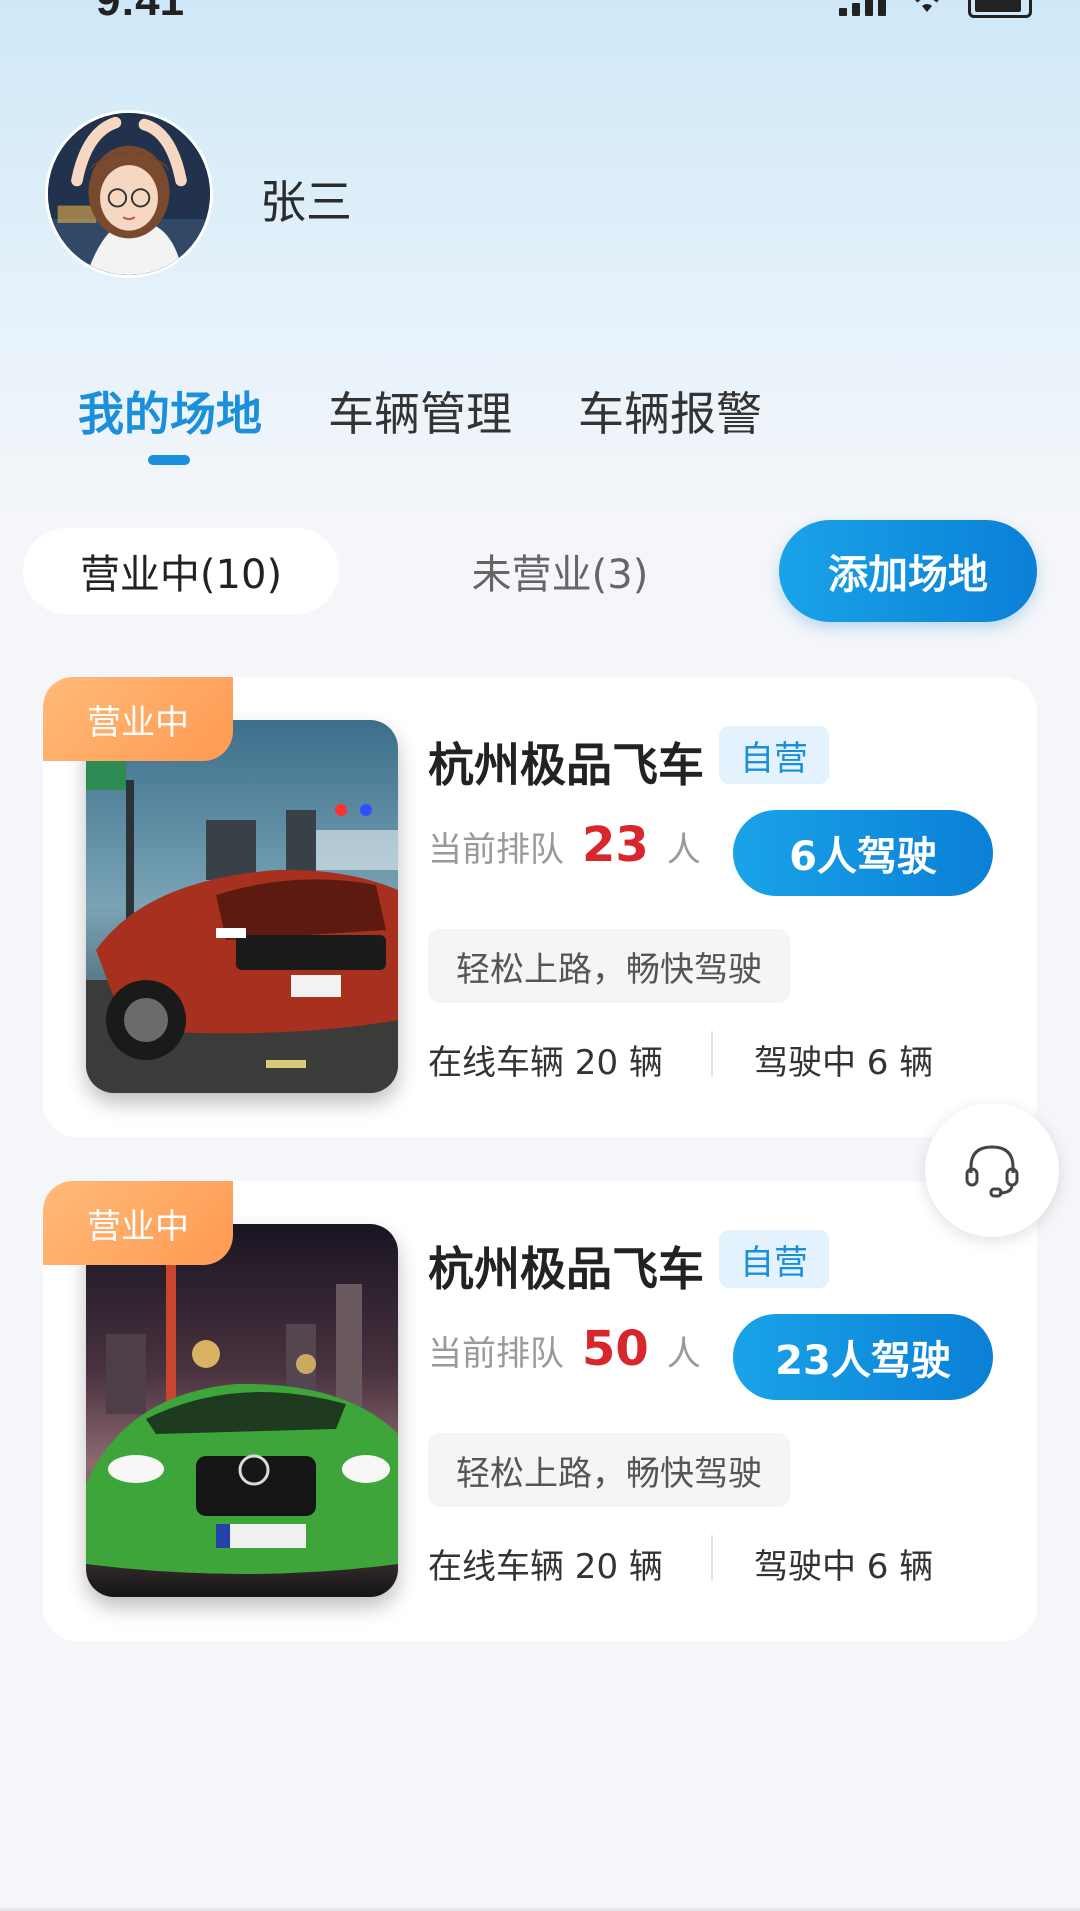  I want to click on headset-icon, so click(992, 1171).